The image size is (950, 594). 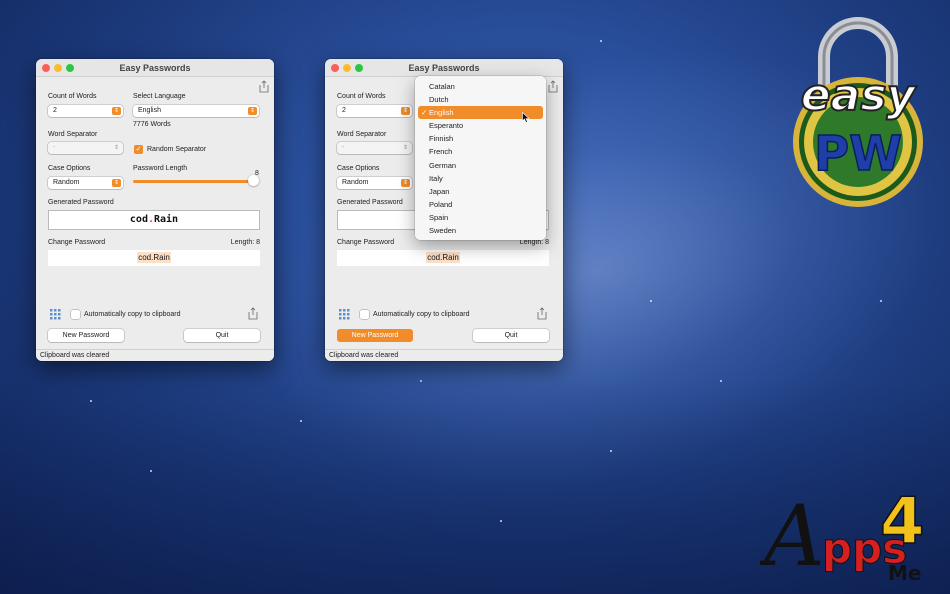 What do you see at coordinates (439, 191) in the screenshot?
I see `language-option-label: Japan` at bounding box center [439, 191].